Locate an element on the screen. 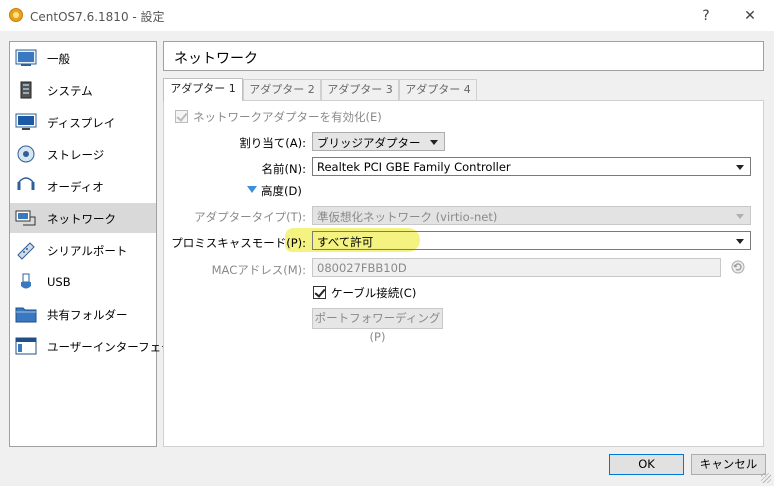  help-button: ? is located at coordinates (706, 16).